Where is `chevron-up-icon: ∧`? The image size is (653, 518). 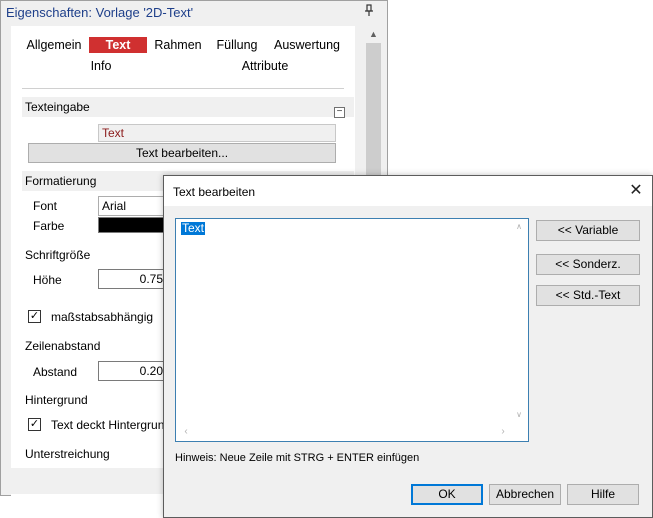
chevron-up-icon: ∧ is located at coordinates (519, 228).